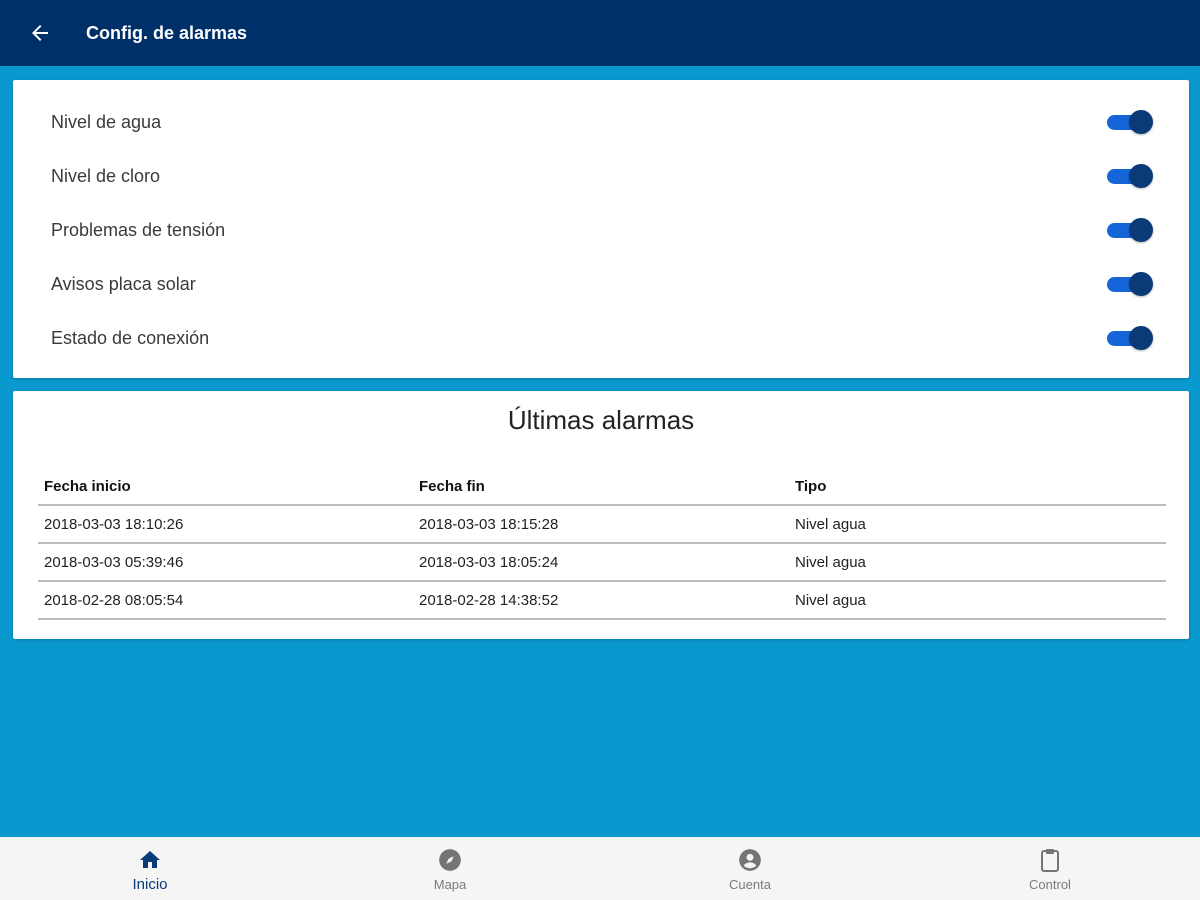 This screenshot has height=900, width=1200. What do you see at coordinates (150, 860) in the screenshot?
I see `home-icon` at bounding box center [150, 860].